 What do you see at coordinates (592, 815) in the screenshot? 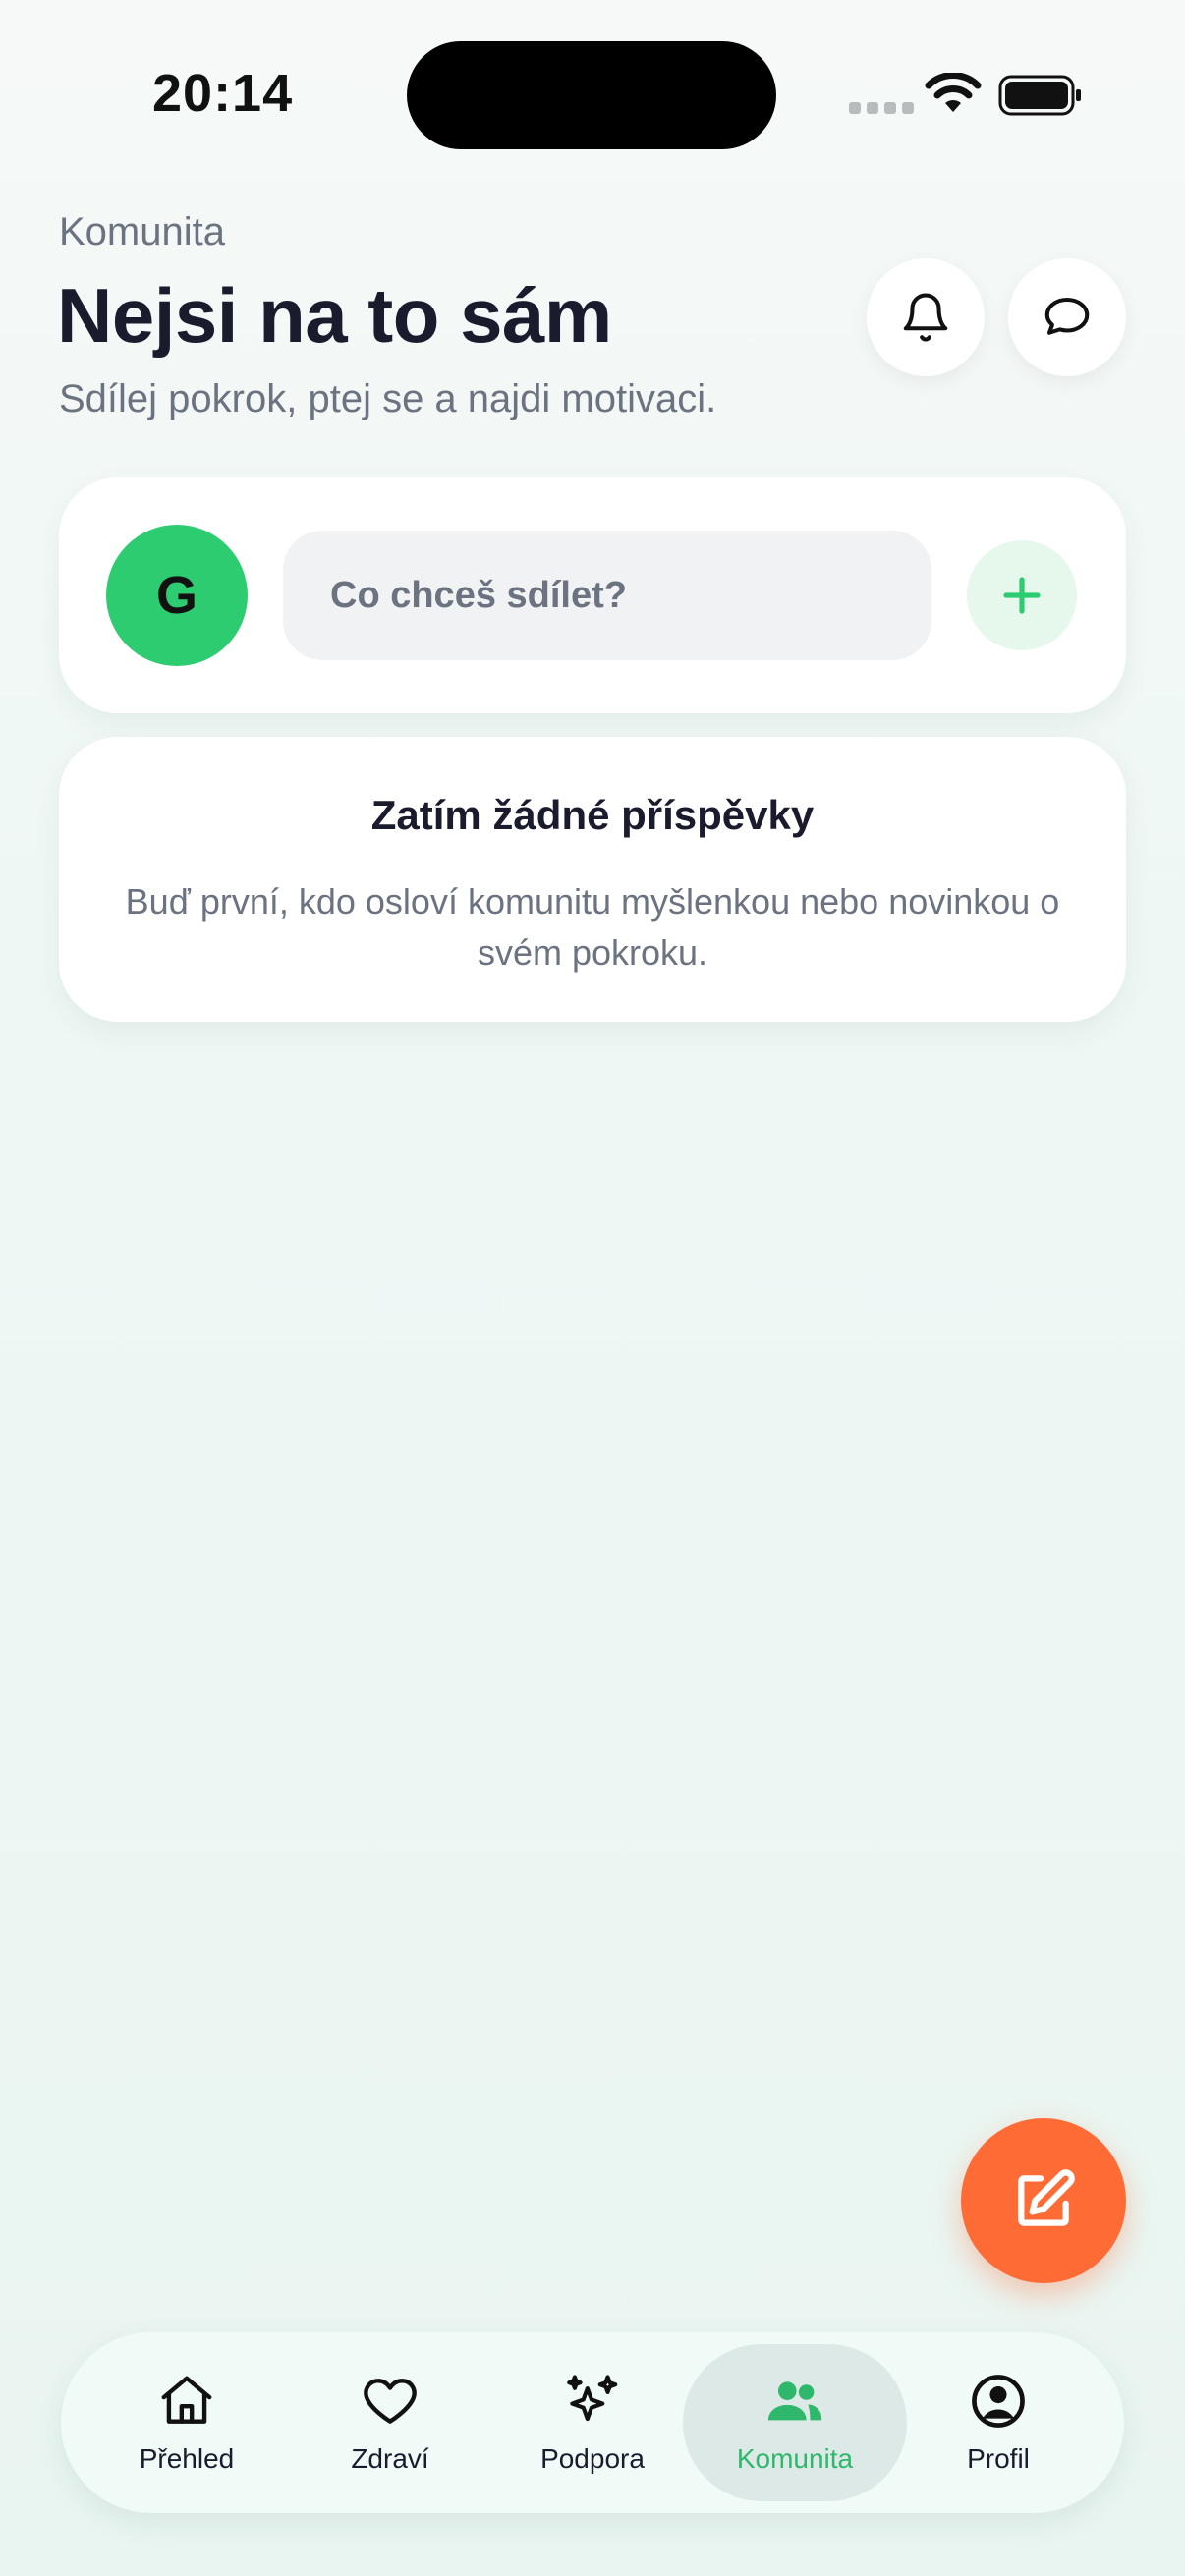
I see `empty-state-title: Zatím žádné příspěvky` at bounding box center [592, 815].